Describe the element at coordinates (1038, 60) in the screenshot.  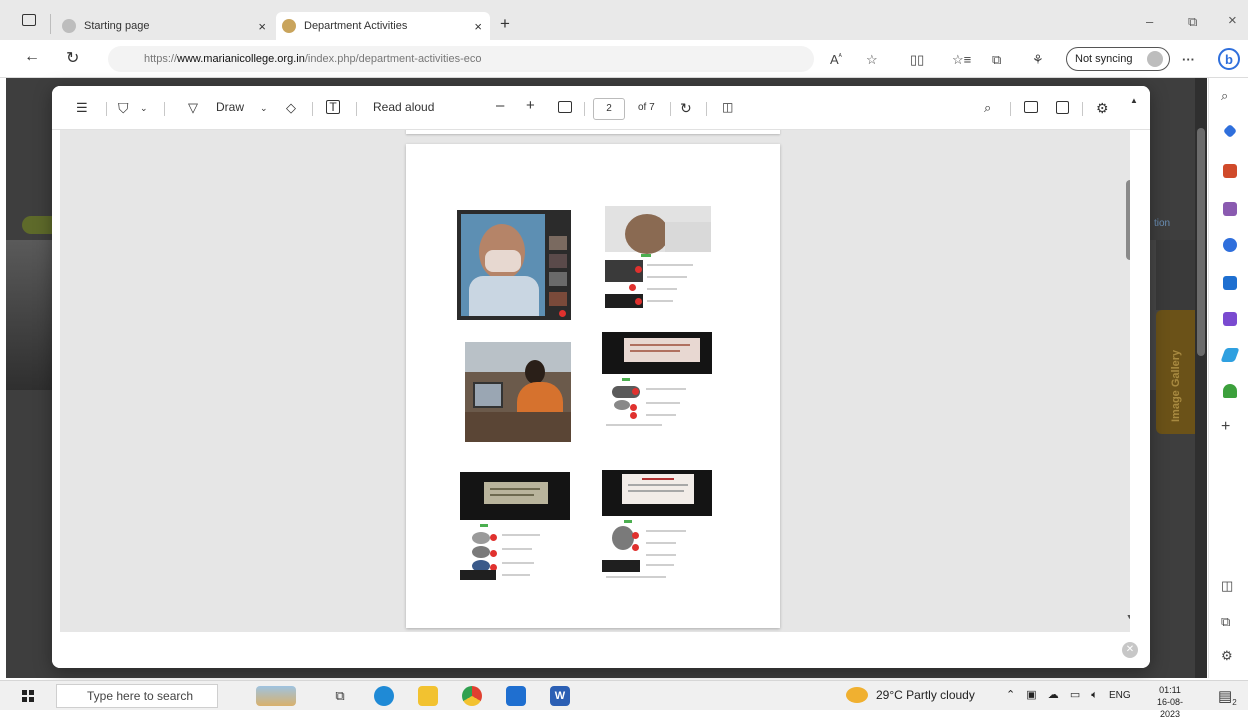
I see `extension-icon: ⚘` at that location.